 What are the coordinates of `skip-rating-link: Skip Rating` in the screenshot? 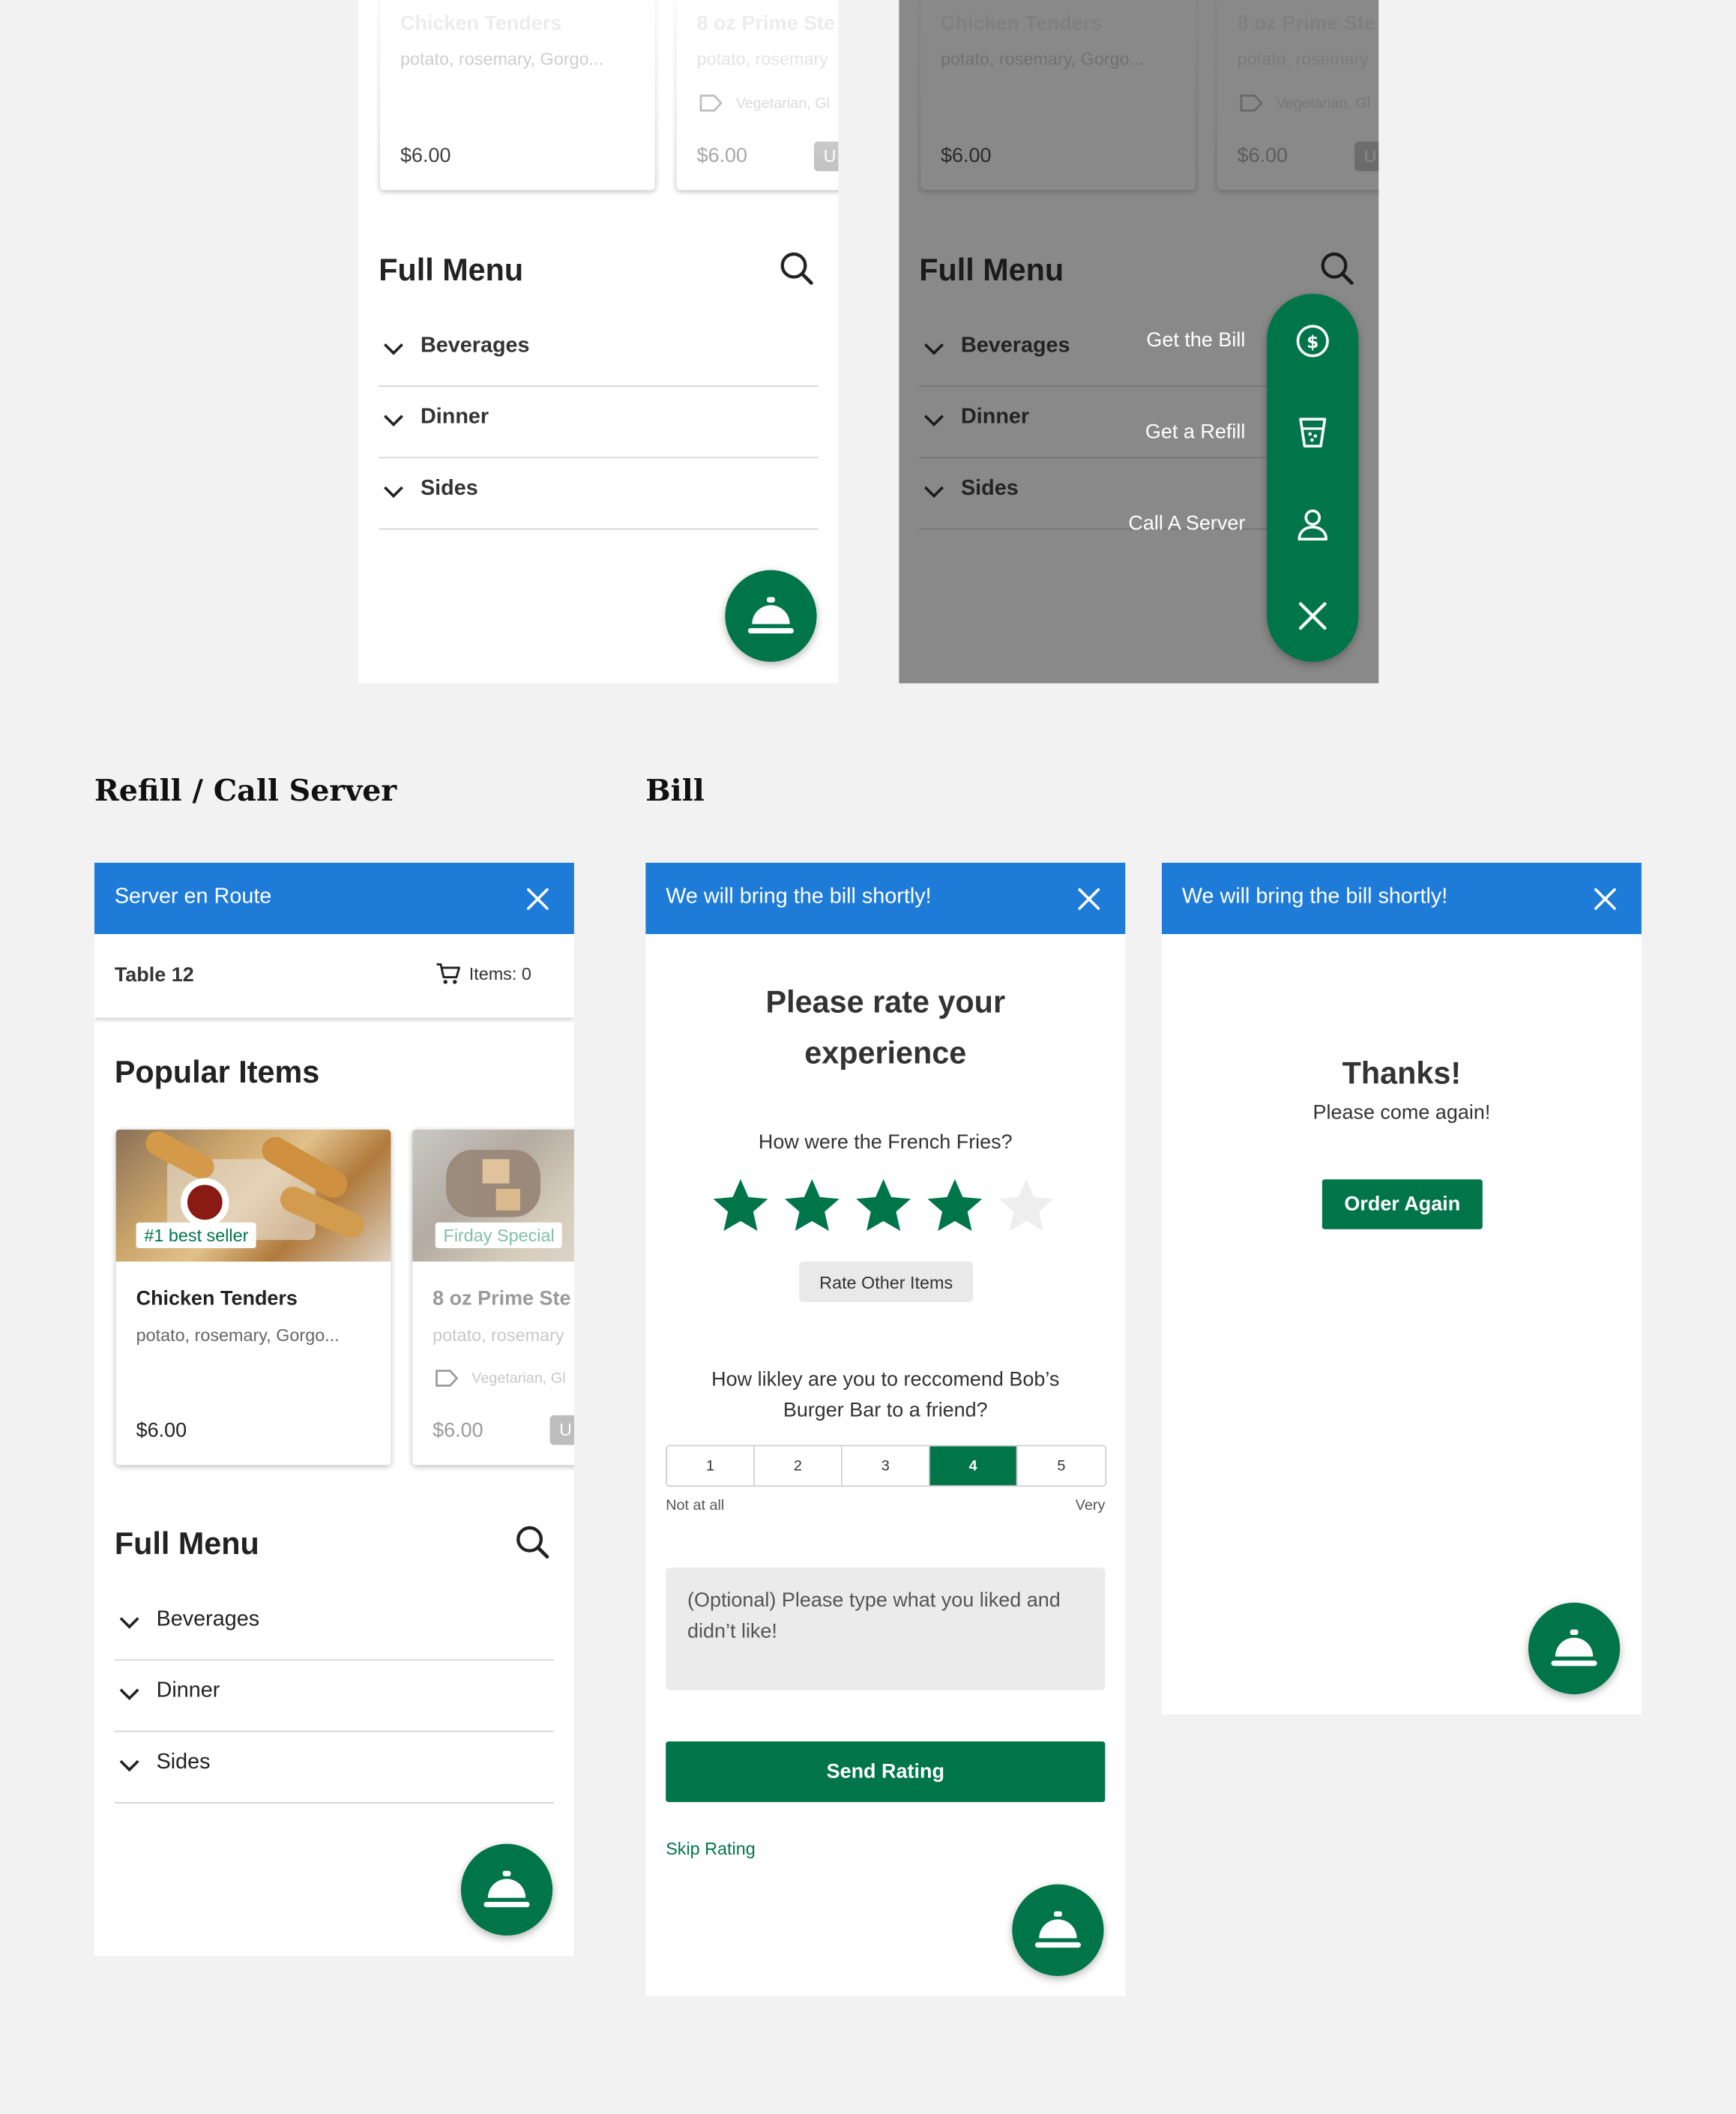 It's located at (711, 1848).